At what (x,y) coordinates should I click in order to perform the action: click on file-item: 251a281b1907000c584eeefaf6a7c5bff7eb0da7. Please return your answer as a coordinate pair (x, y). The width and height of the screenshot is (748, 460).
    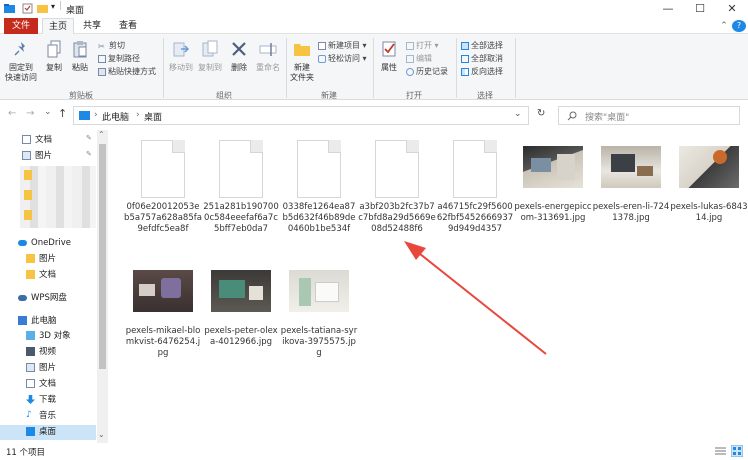
    Looking at the image, I should click on (241, 187).